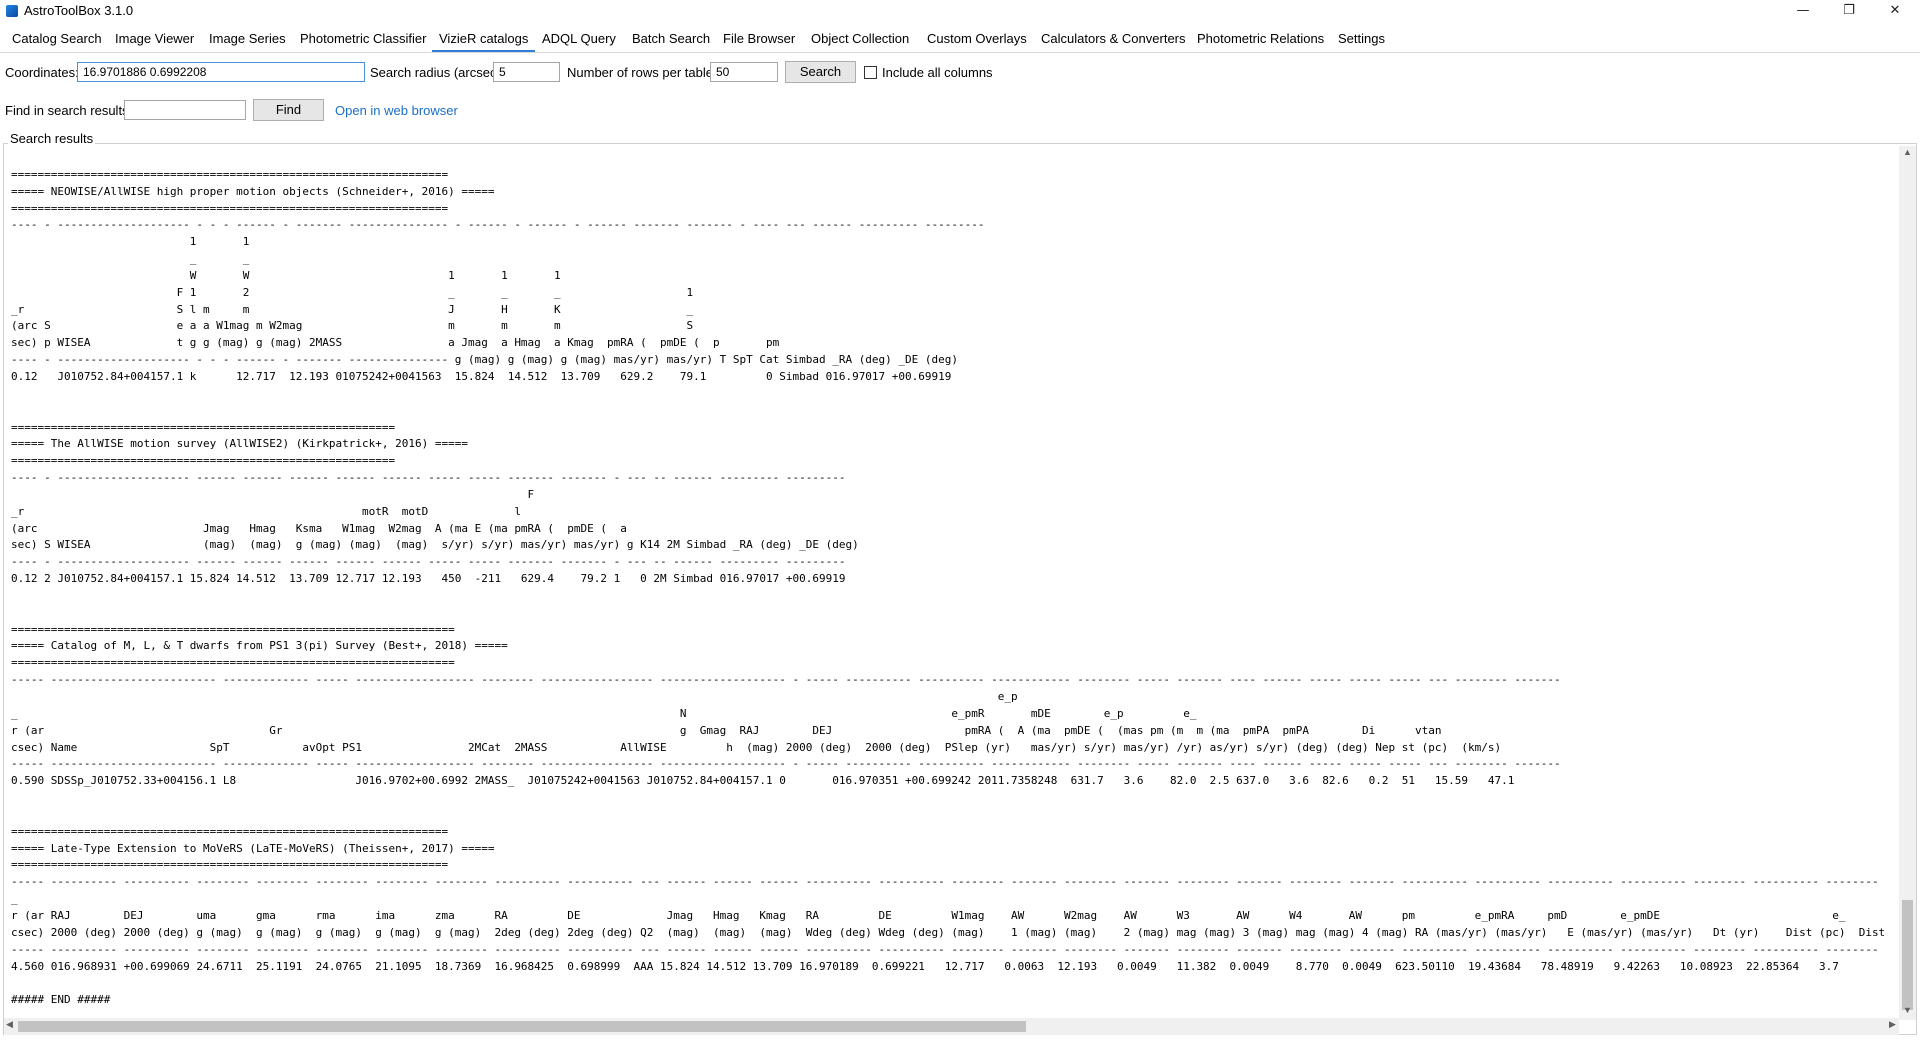  Describe the element at coordinates (1907, 955) in the screenshot. I see `vertical-scroll-thumb` at that location.